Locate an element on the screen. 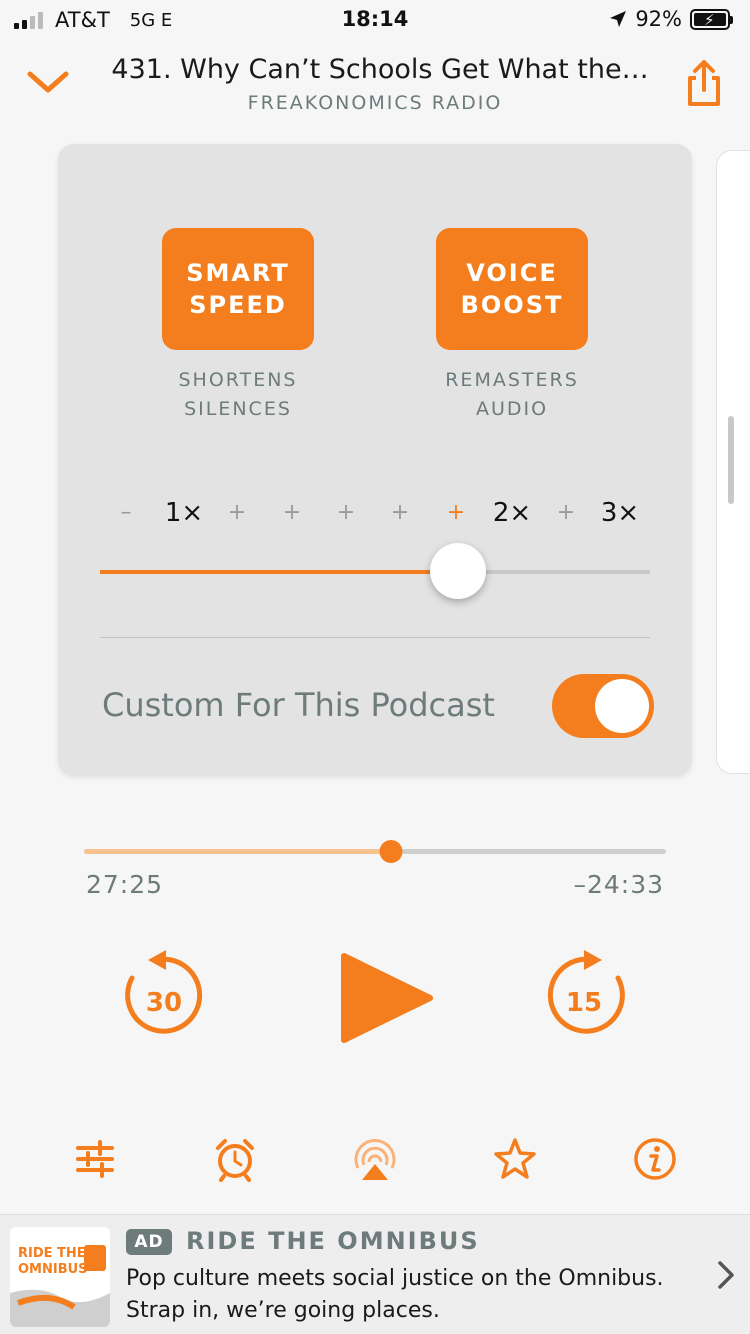  sleep-timer-button is located at coordinates (235, 1159).